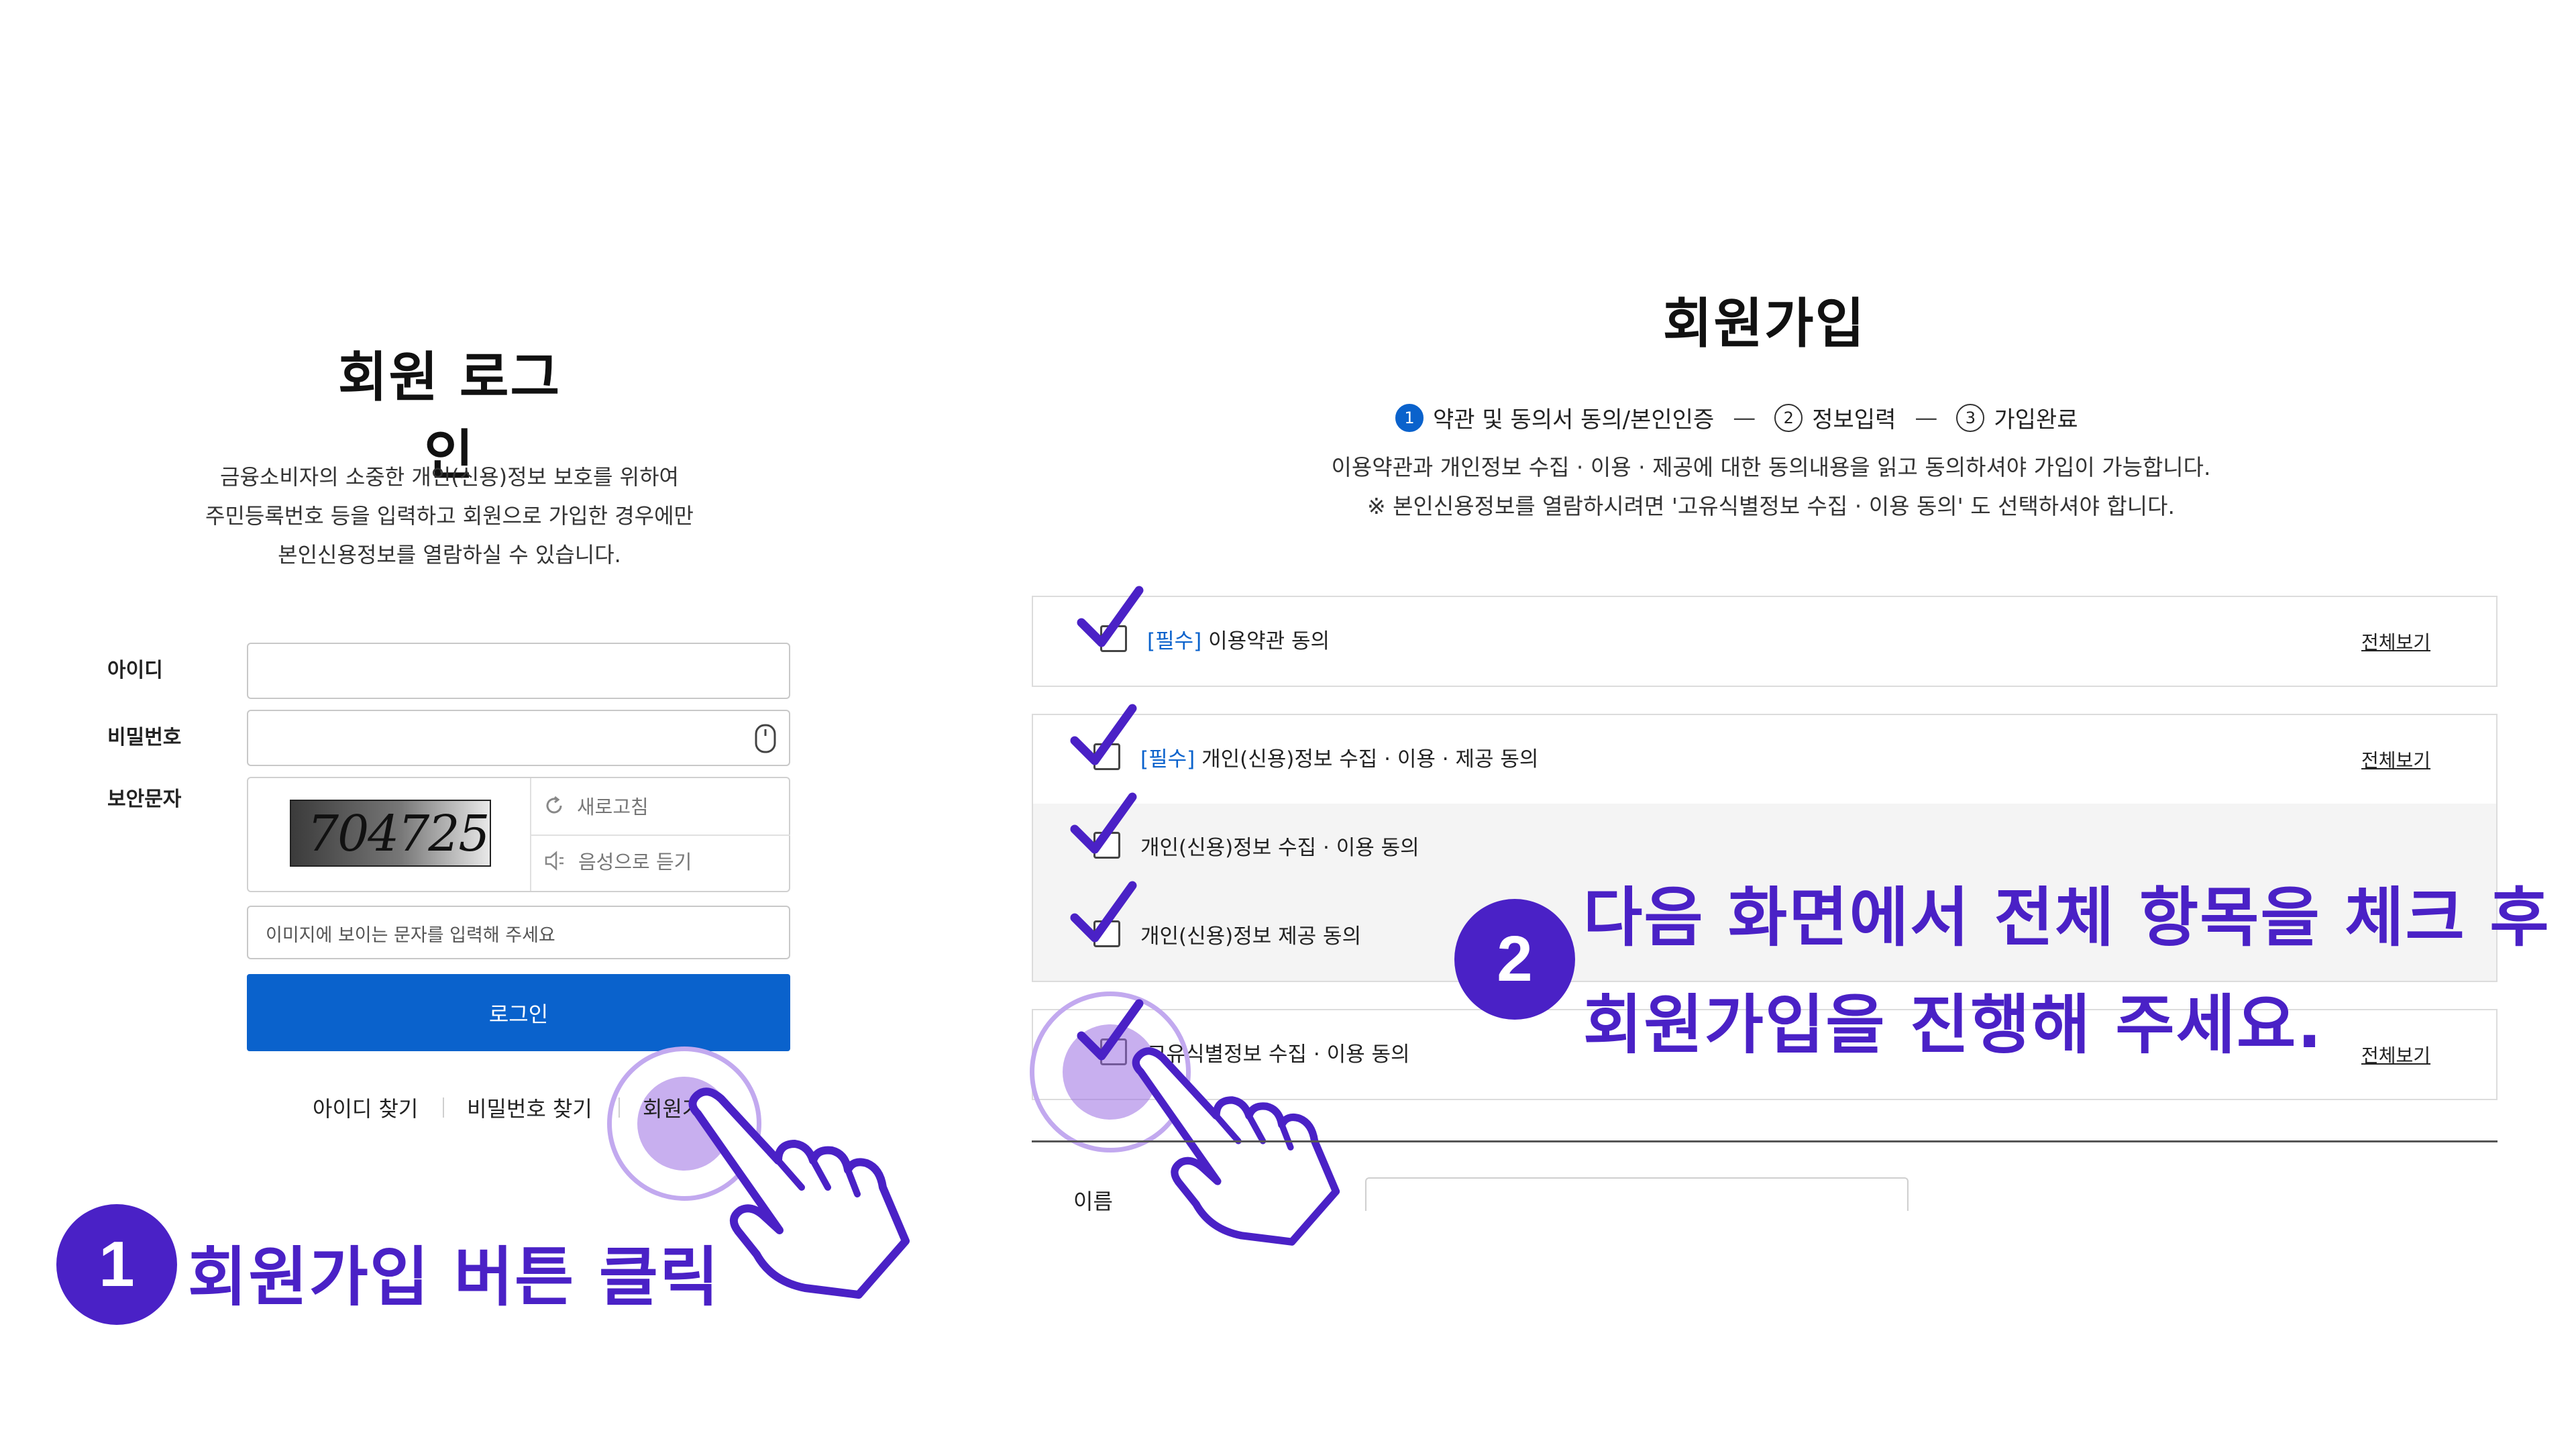 The image size is (2576, 1449). Describe the element at coordinates (1370, 759) in the screenshot. I see `personal-info-agreement-text: 개인(신용)정보 수집 · 이용 · 제공 동의` at that location.